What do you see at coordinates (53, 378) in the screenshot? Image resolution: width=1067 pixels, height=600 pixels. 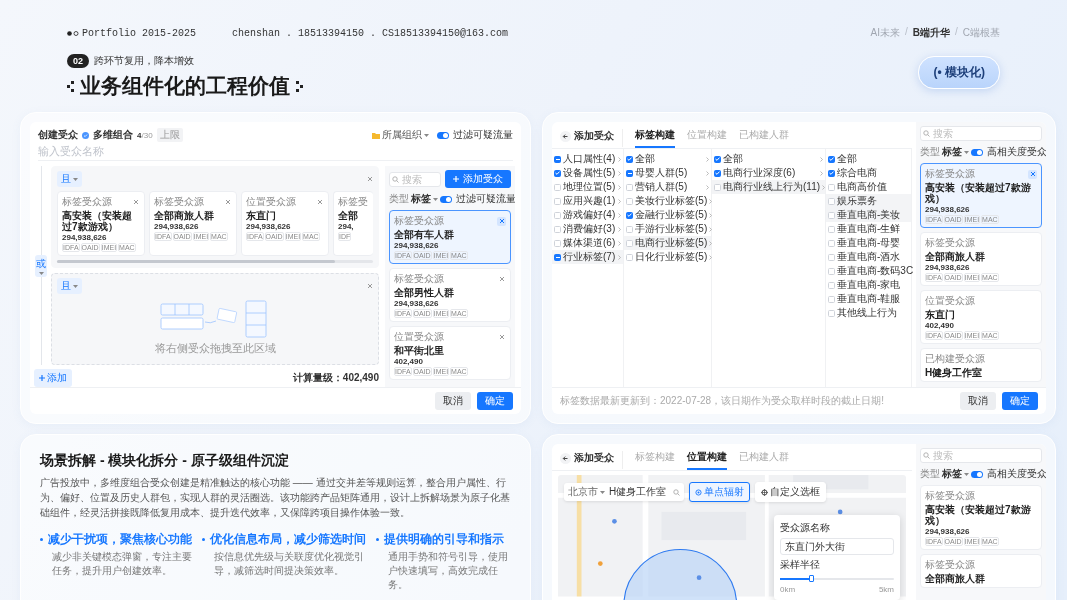 I see `add-button: 添加` at bounding box center [53, 378].